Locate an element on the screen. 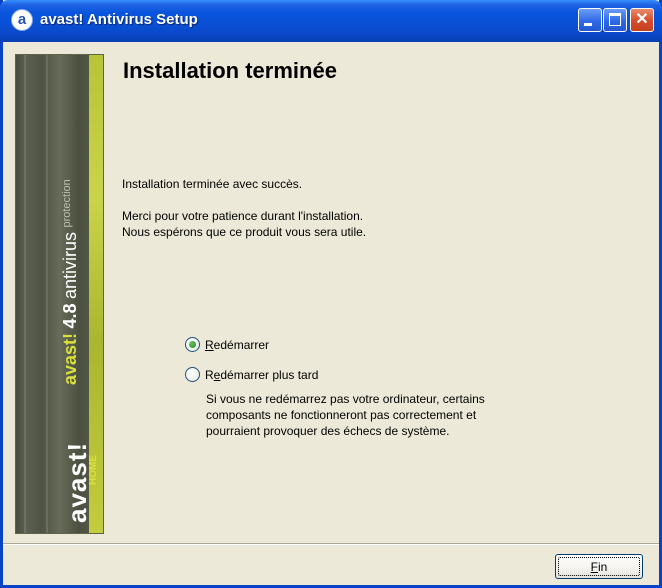 This screenshot has height=588, width=662. page-title: Installation terminée is located at coordinates (230, 70).